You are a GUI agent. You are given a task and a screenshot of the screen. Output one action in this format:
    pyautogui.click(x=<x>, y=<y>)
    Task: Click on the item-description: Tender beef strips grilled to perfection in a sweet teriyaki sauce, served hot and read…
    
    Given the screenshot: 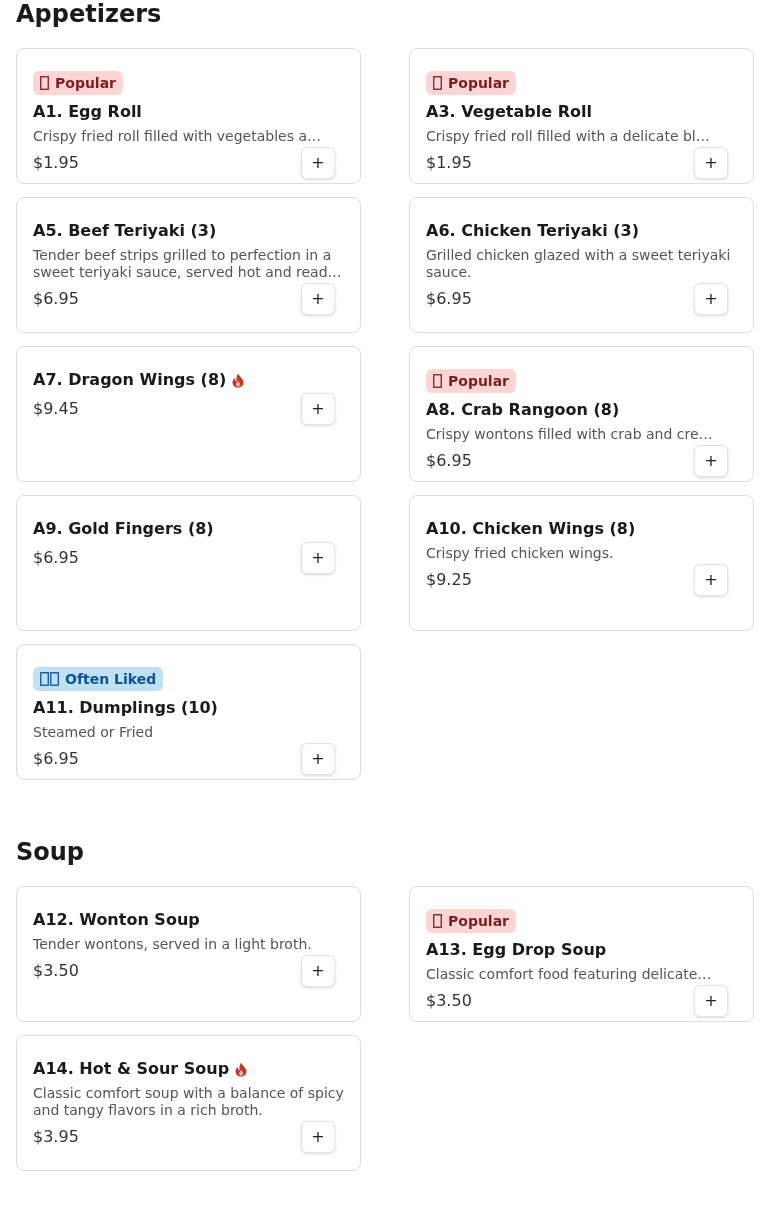 What is the action you would take?
    pyautogui.click(x=188, y=264)
    